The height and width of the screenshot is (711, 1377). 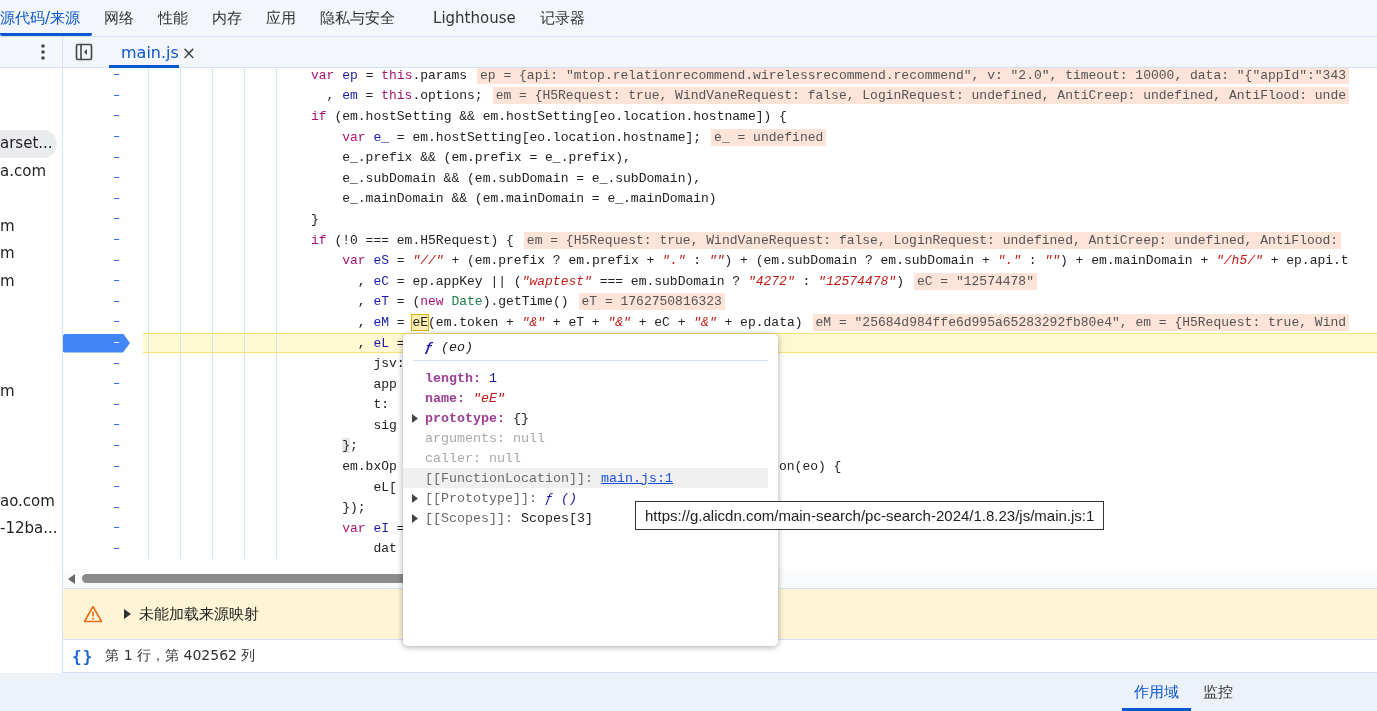 I want to click on code-line: app, so click(x=385, y=384).